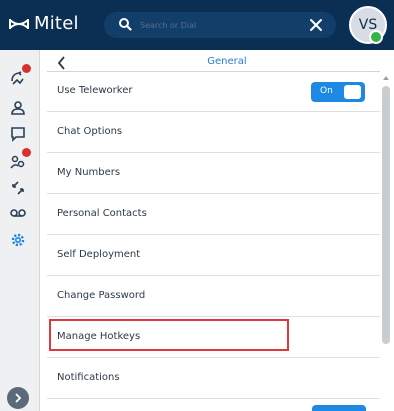 The height and width of the screenshot is (411, 394). I want to click on settings-icon, so click(18, 240).